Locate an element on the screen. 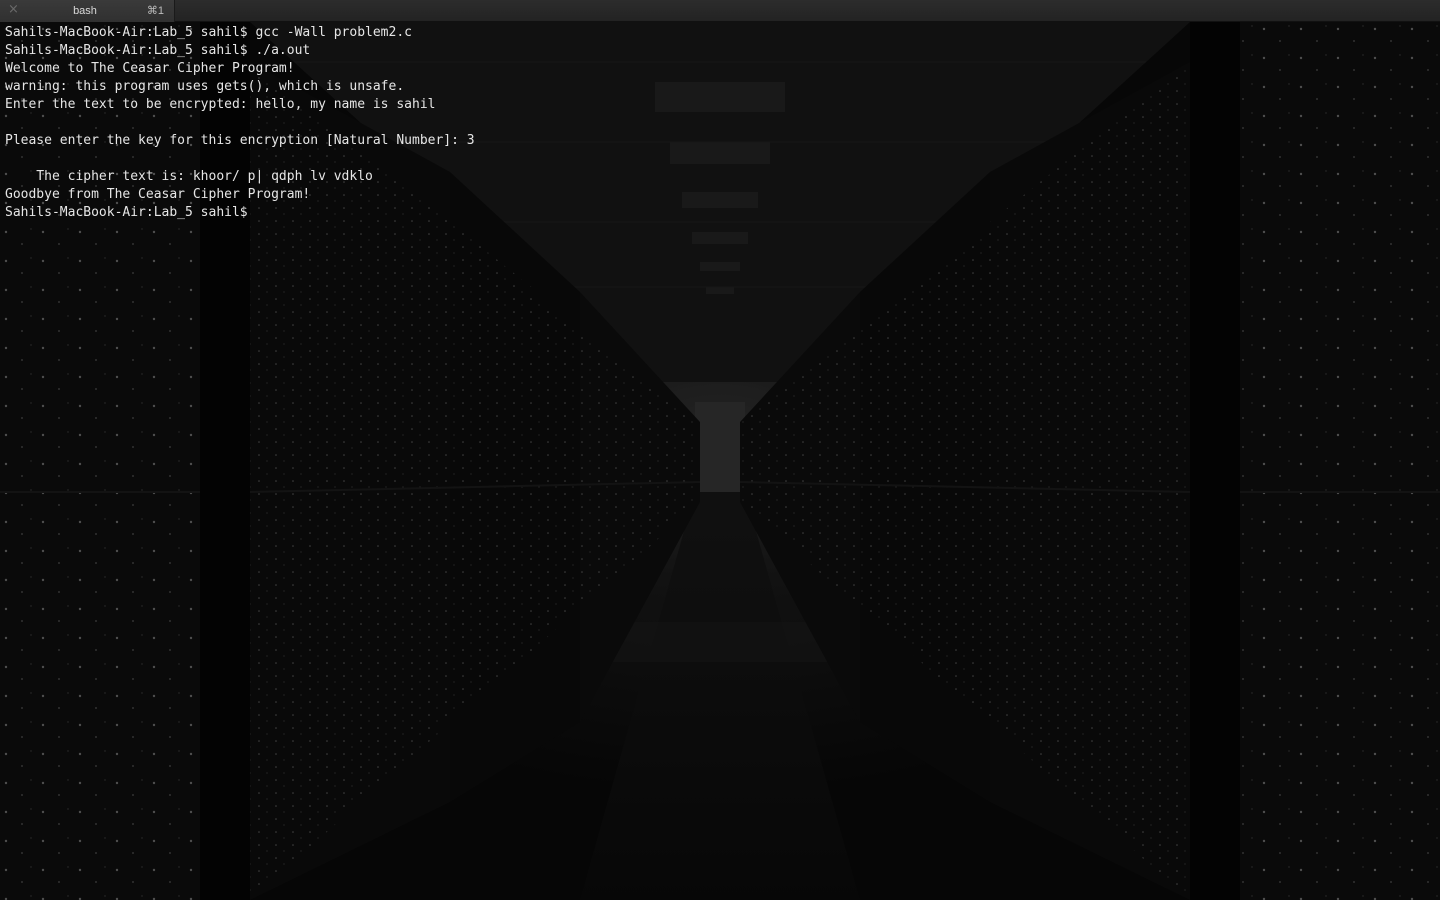  tab-title: bash is located at coordinates (85, 11).